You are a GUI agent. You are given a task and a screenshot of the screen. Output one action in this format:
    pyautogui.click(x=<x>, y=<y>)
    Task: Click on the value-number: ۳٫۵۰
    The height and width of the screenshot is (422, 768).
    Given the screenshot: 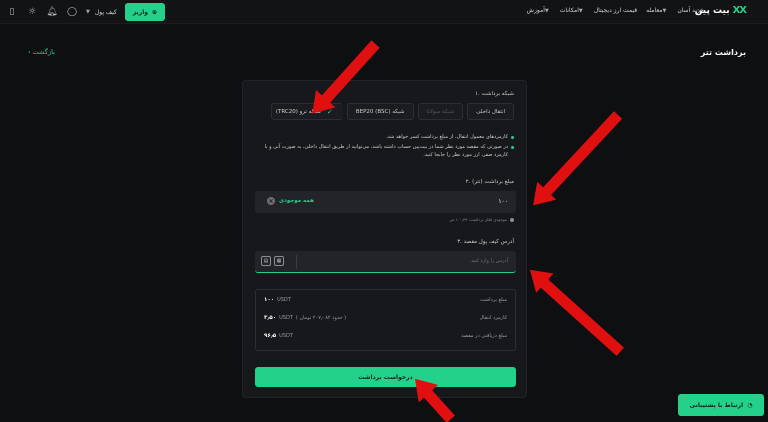 What is the action you would take?
    pyautogui.click(x=270, y=318)
    